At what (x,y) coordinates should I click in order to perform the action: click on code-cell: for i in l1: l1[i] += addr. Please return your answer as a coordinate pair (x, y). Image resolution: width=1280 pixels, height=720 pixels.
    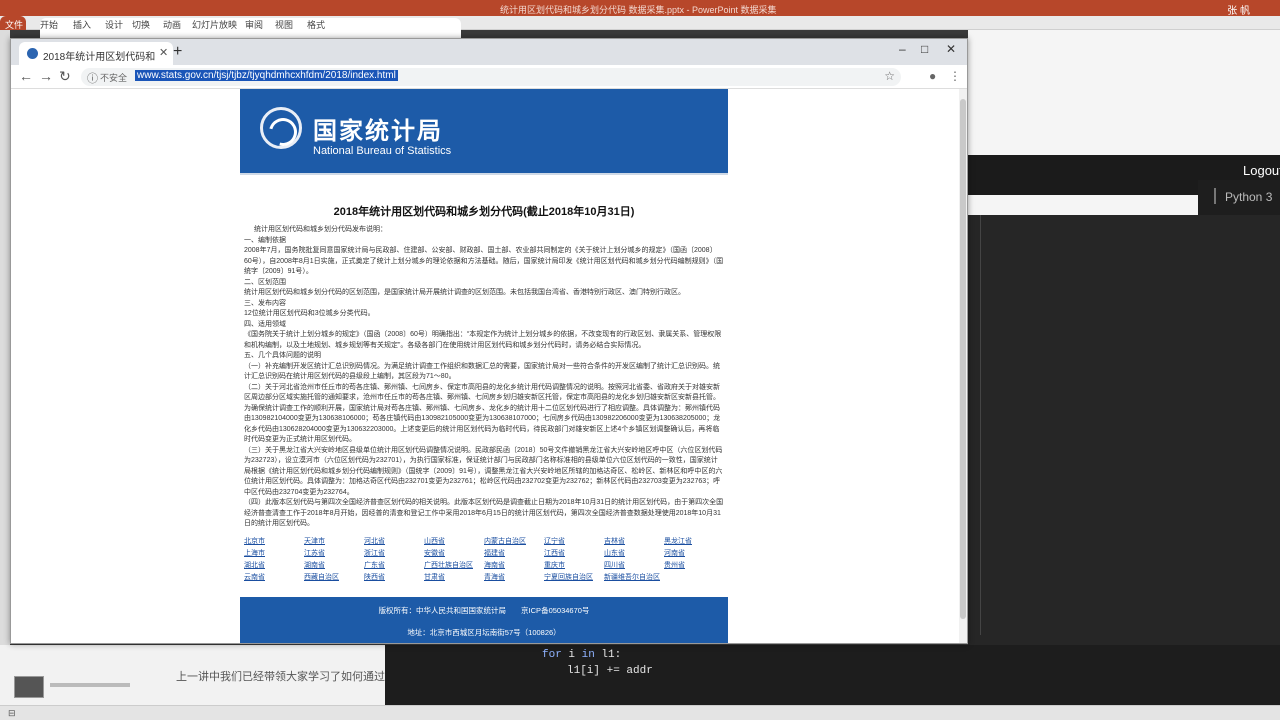
    Looking at the image, I should click on (832, 675).